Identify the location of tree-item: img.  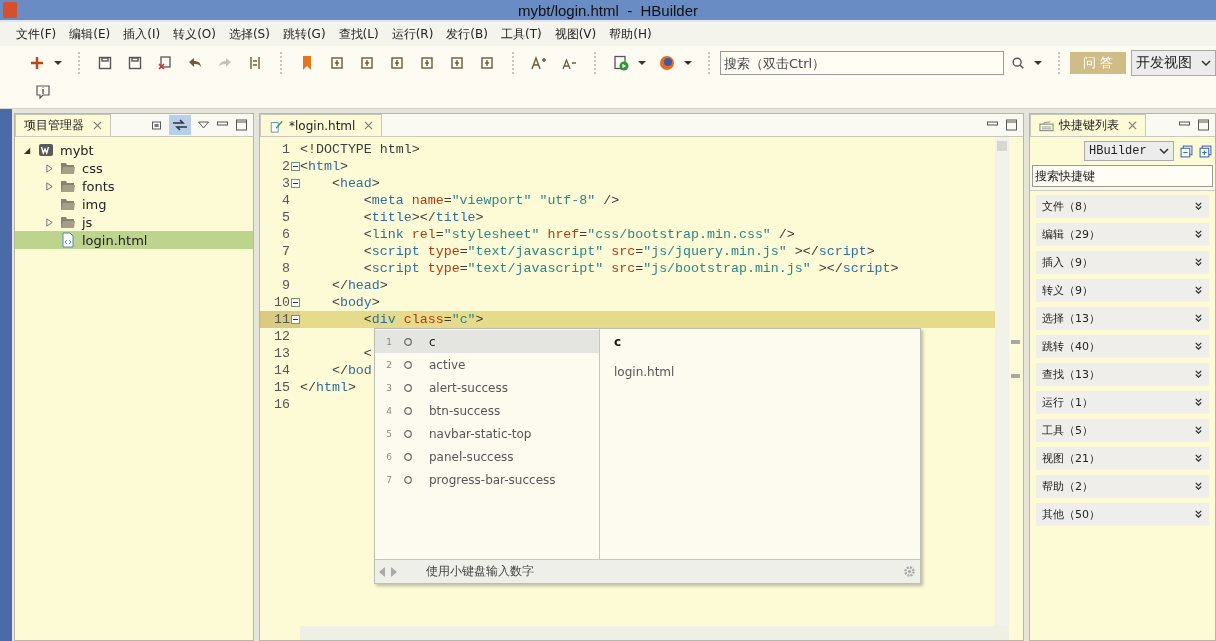
(134, 204).